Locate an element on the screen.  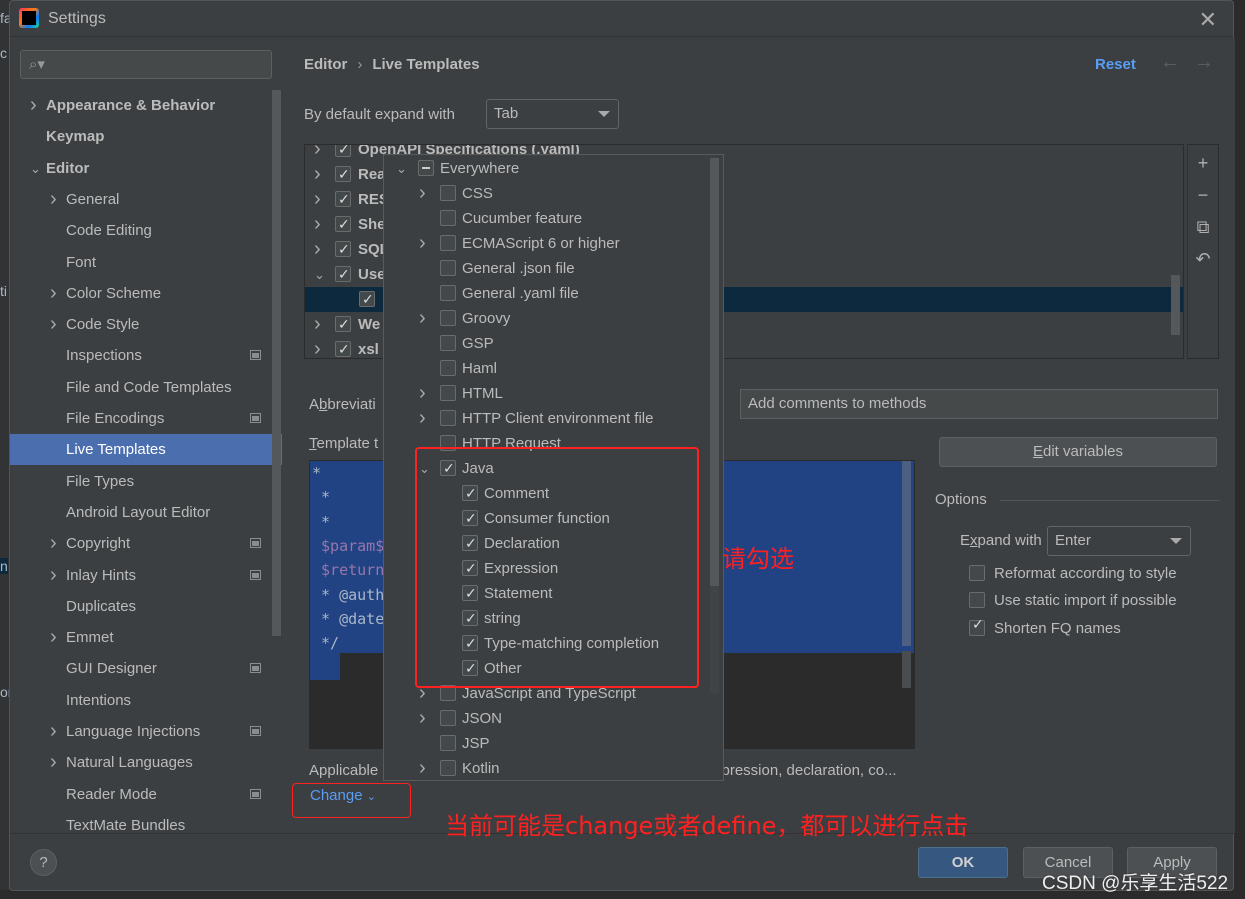
editor-scrollbar is located at coordinates (906, 553).